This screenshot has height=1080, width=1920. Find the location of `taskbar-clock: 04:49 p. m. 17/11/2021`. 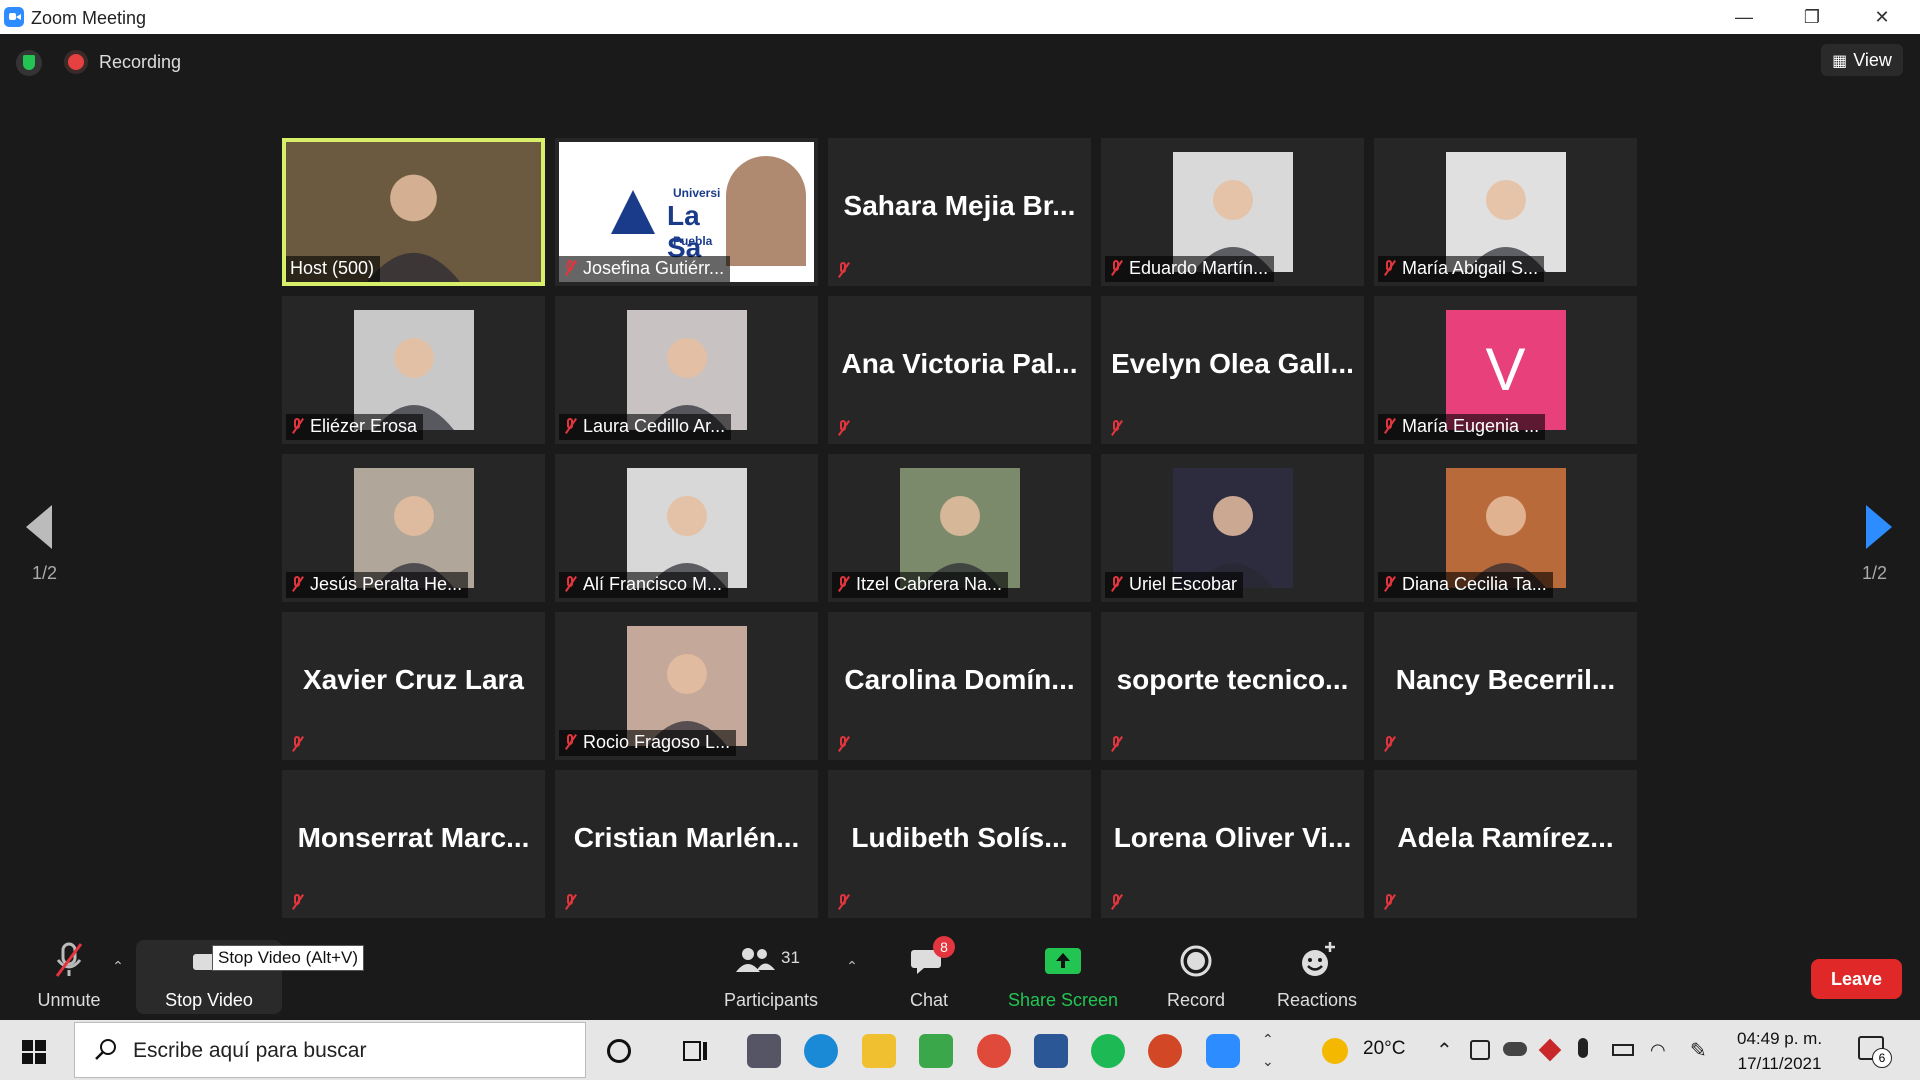

taskbar-clock: 04:49 p. m. 17/11/2021 is located at coordinates (1779, 1051).